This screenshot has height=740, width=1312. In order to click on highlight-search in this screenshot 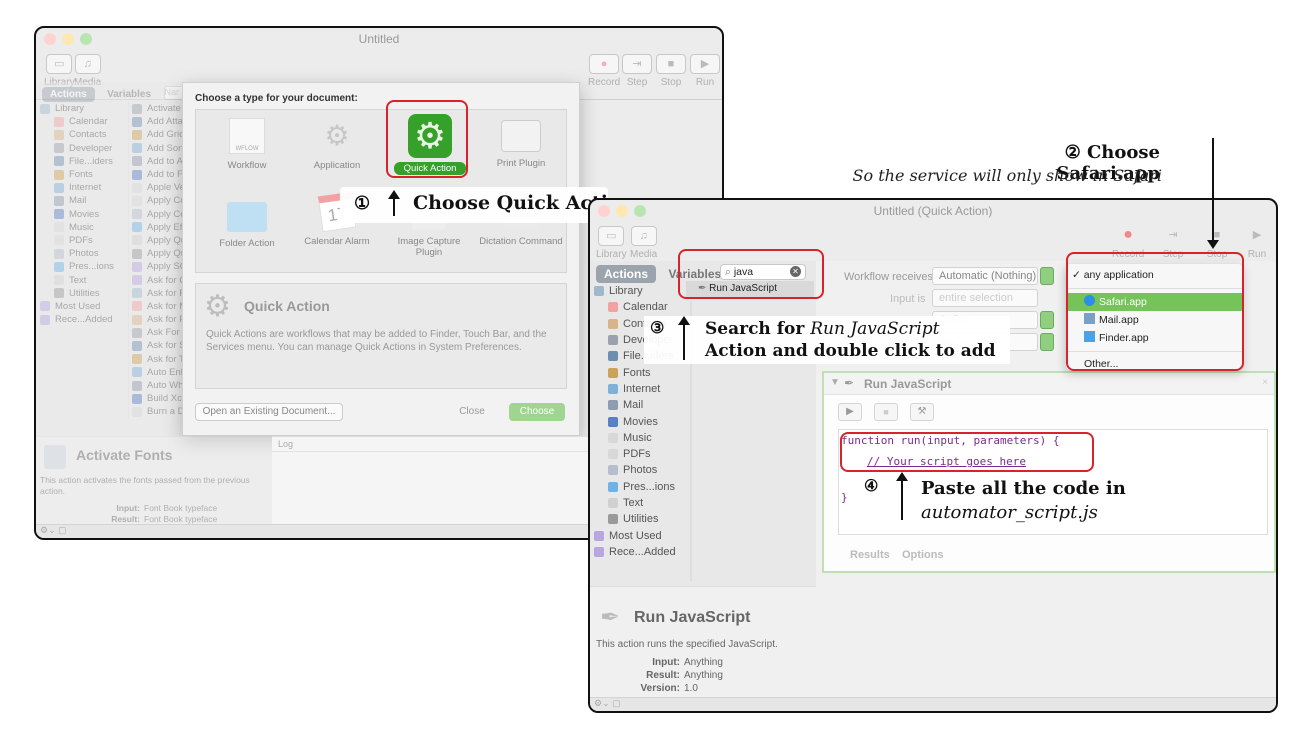, I will do `click(751, 274)`.